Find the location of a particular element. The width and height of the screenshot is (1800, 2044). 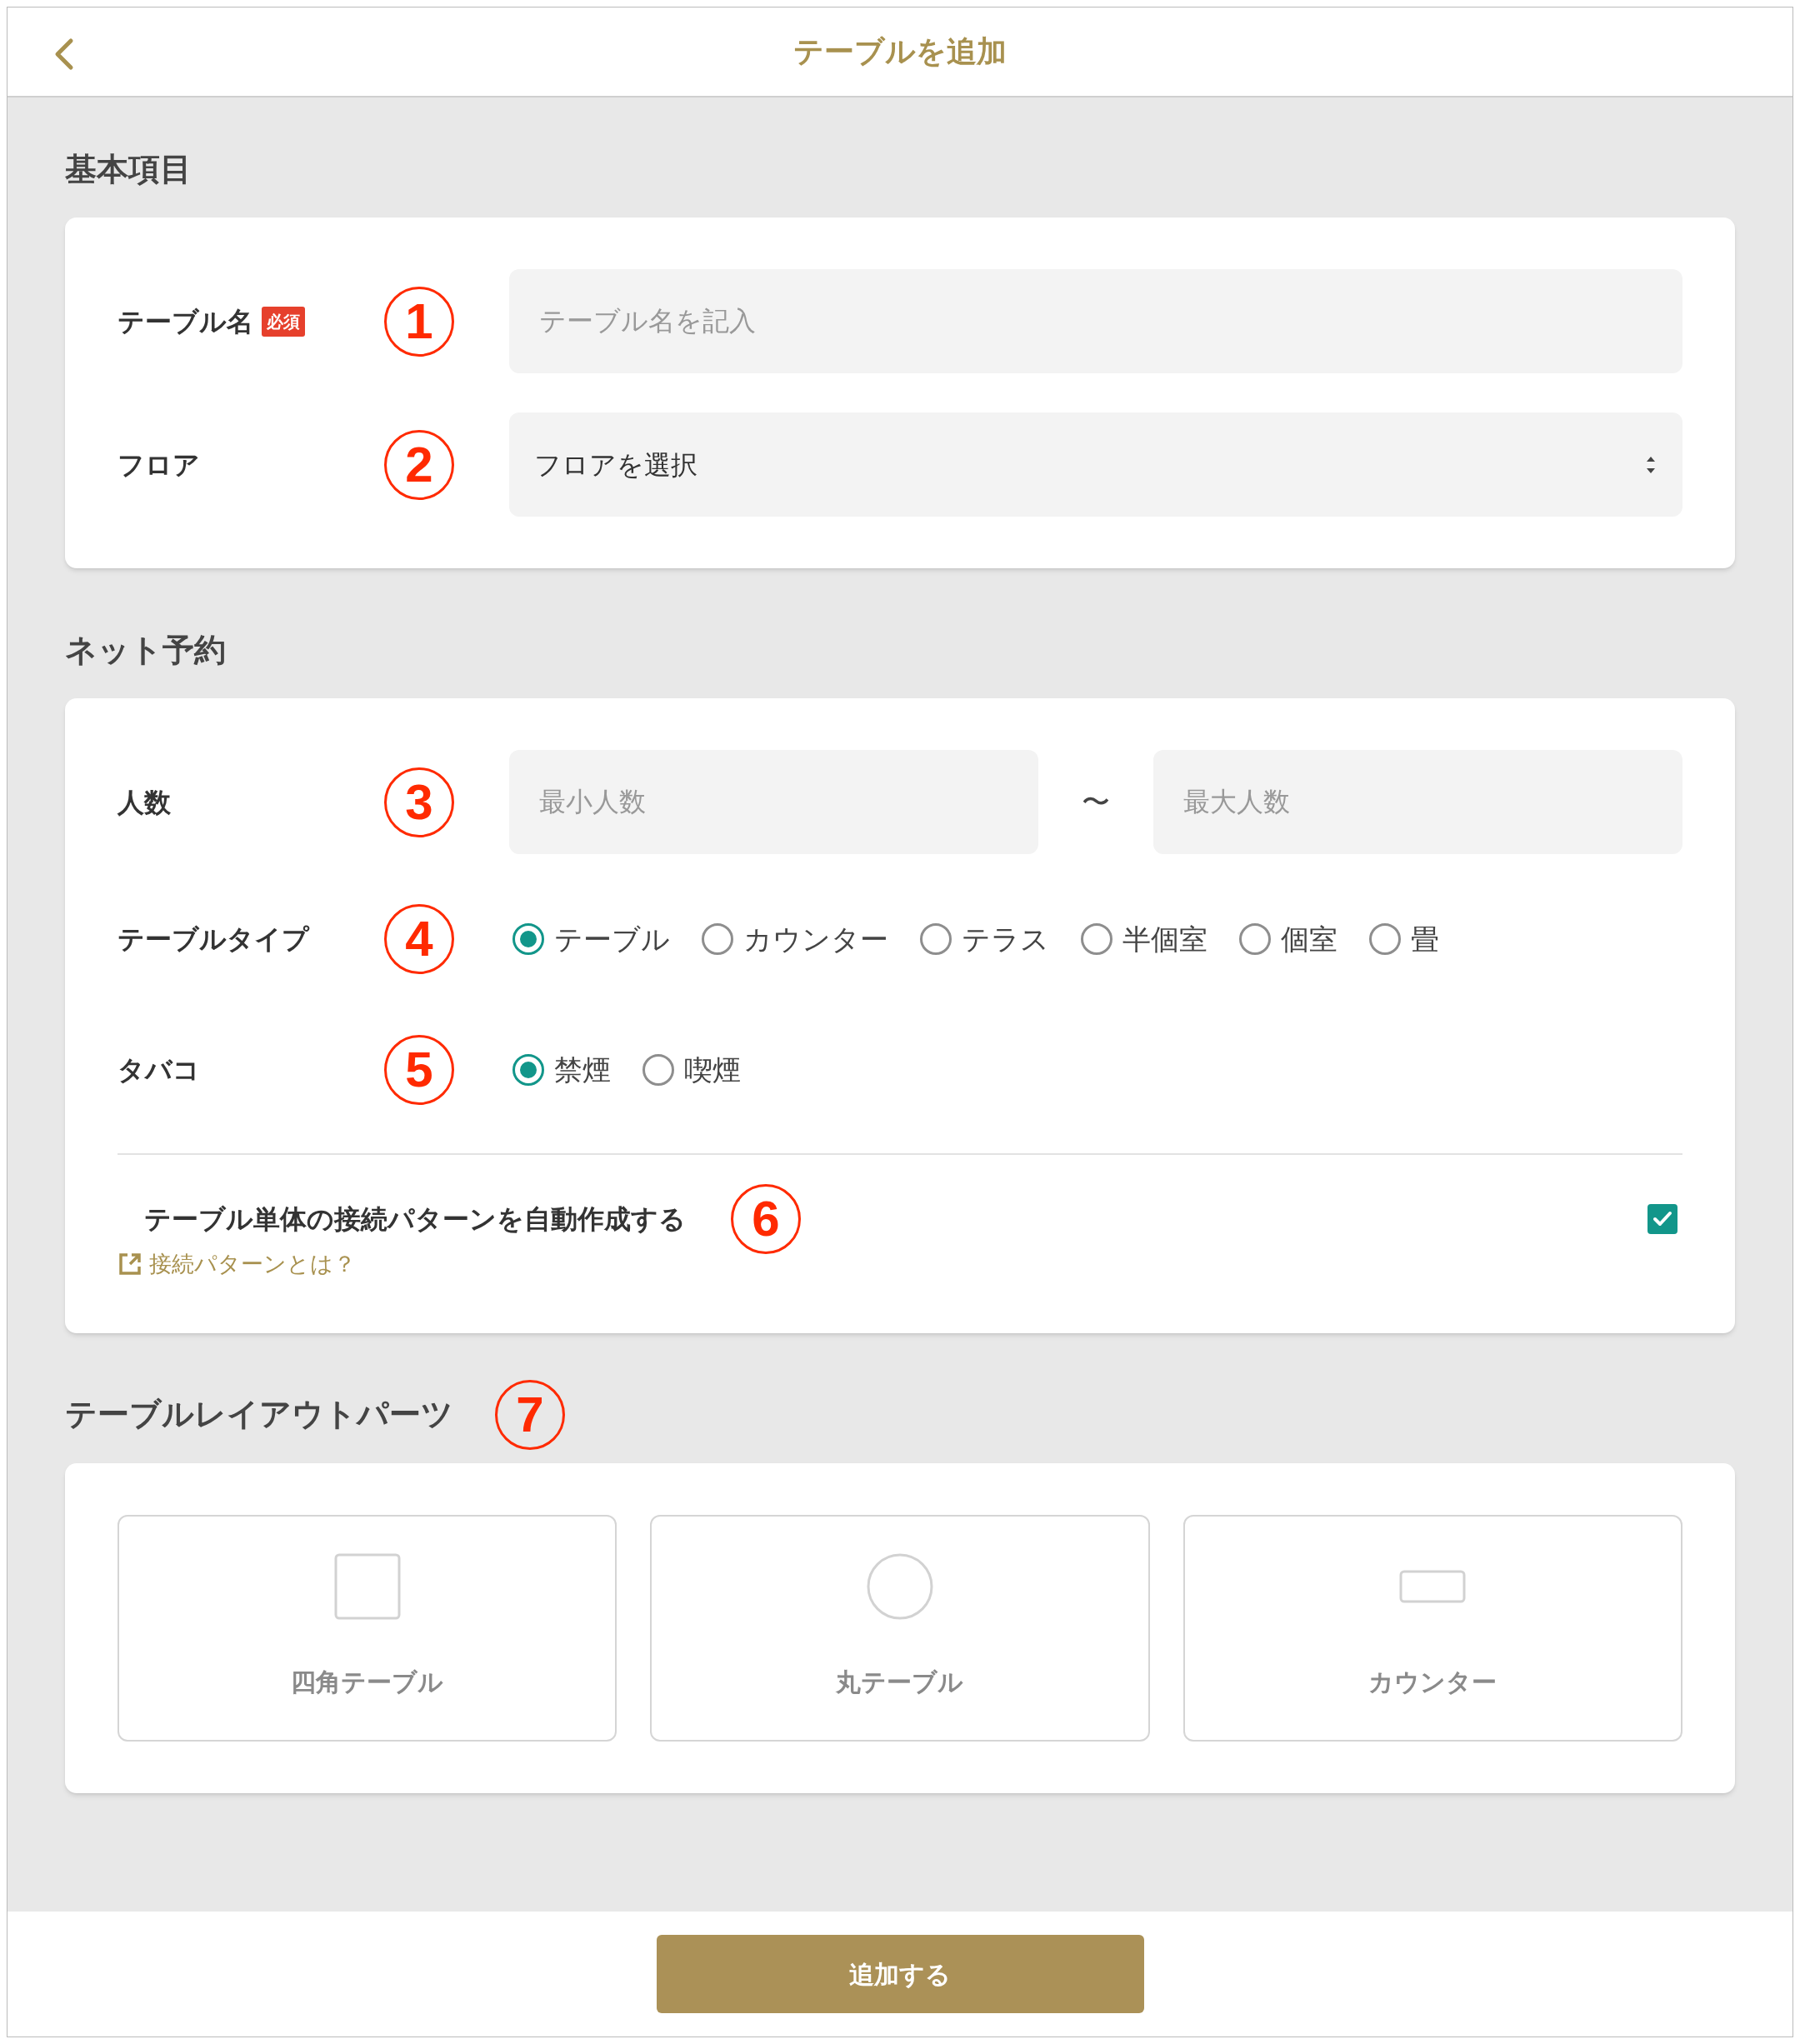

max-input: 最大人数 is located at coordinates (1417, 802).